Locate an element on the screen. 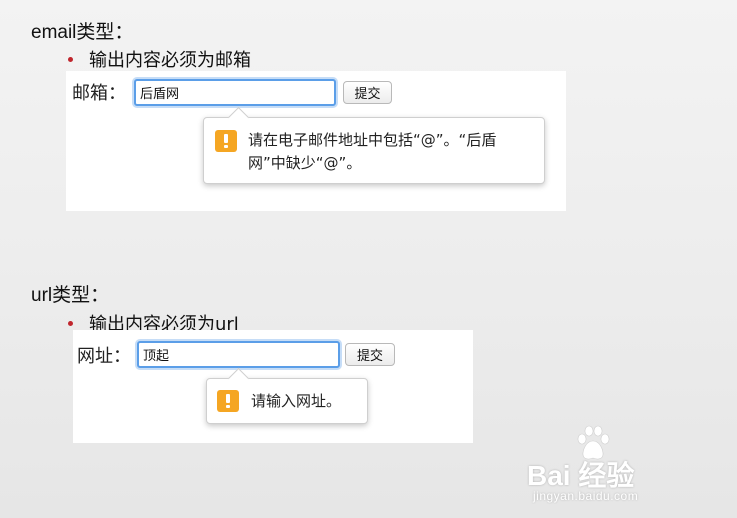 This screenshot has height=518, width=737. url-demo-card: 网址： 顶起 提交 请输入网址。 is located at coordinates (273, 386).